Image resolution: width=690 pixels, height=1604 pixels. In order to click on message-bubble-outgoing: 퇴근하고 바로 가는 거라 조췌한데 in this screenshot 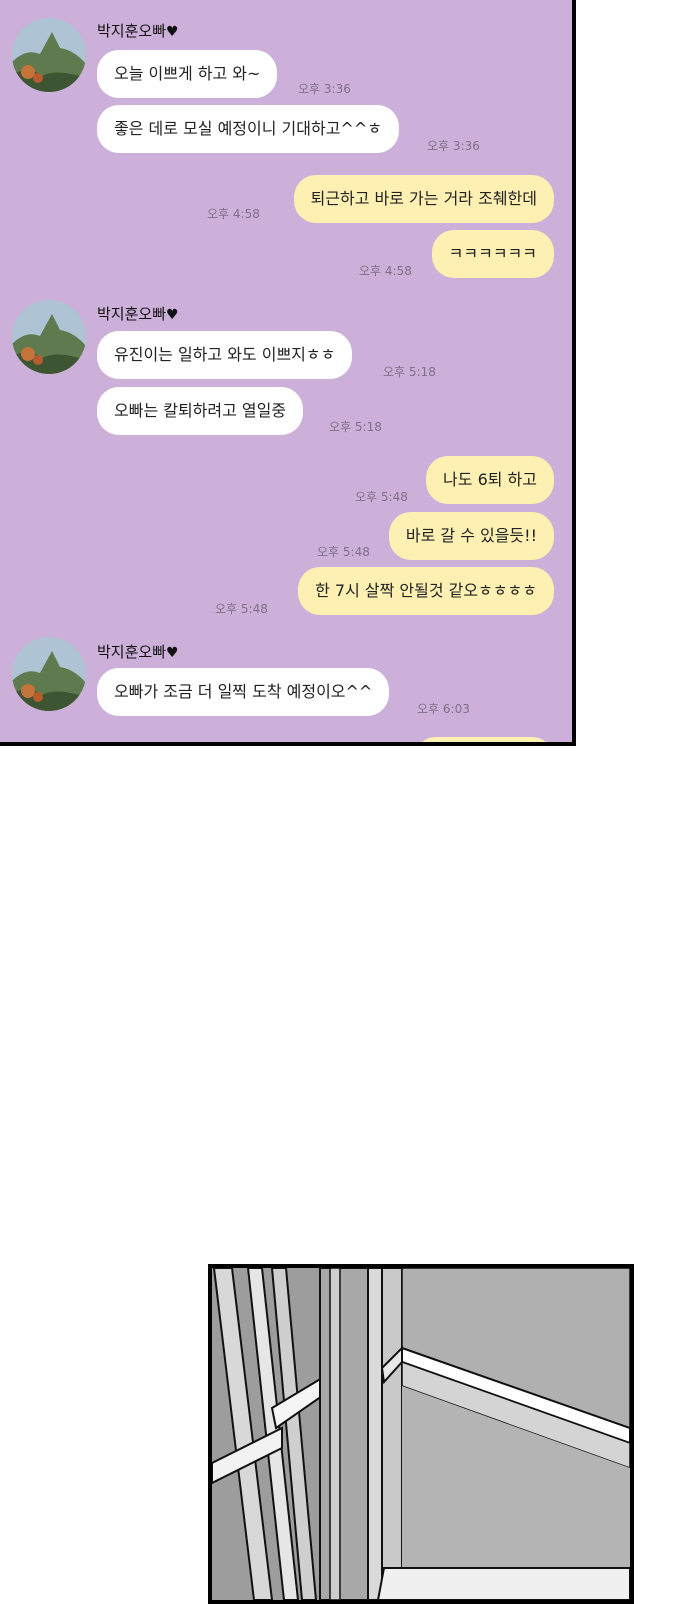, I will do `click(423, 199)`.